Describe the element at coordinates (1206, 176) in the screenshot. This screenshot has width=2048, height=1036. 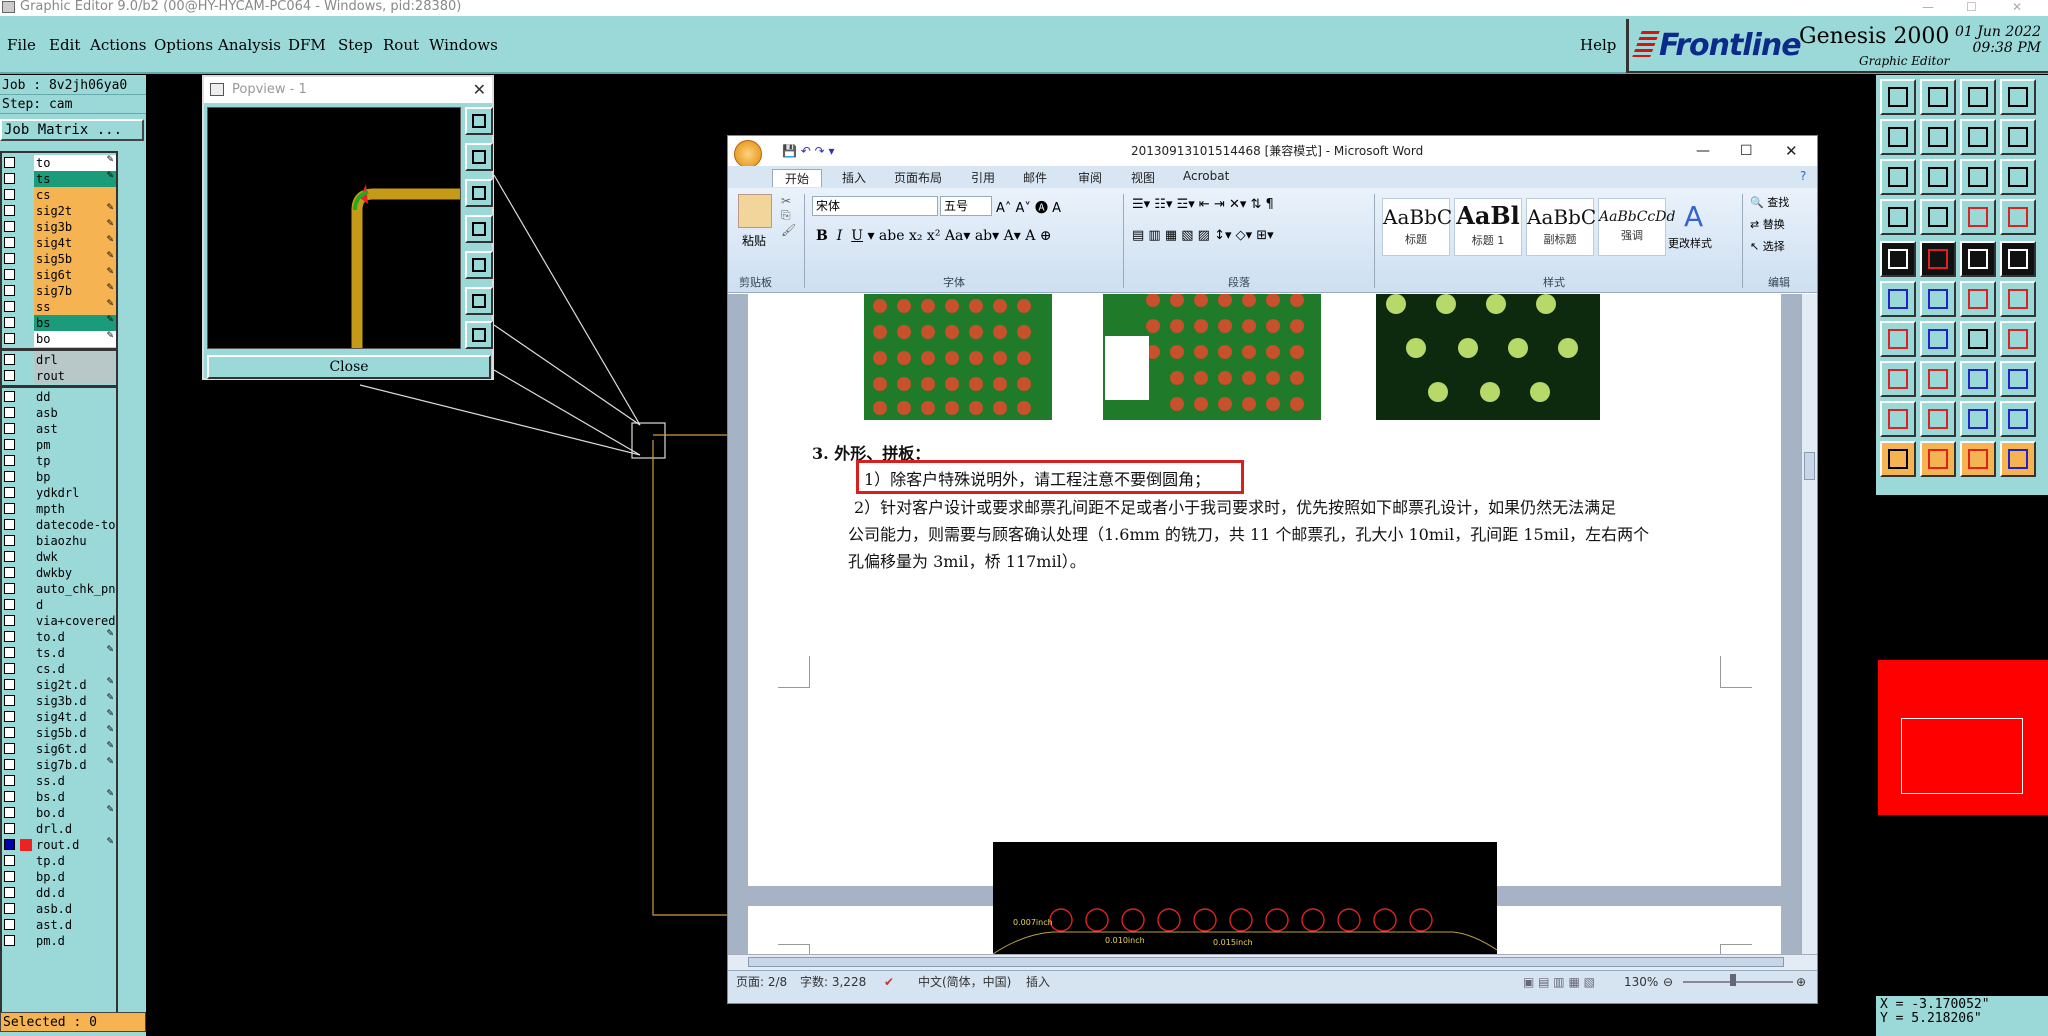
I see `tab-acrobat: Acrobat` at that location.